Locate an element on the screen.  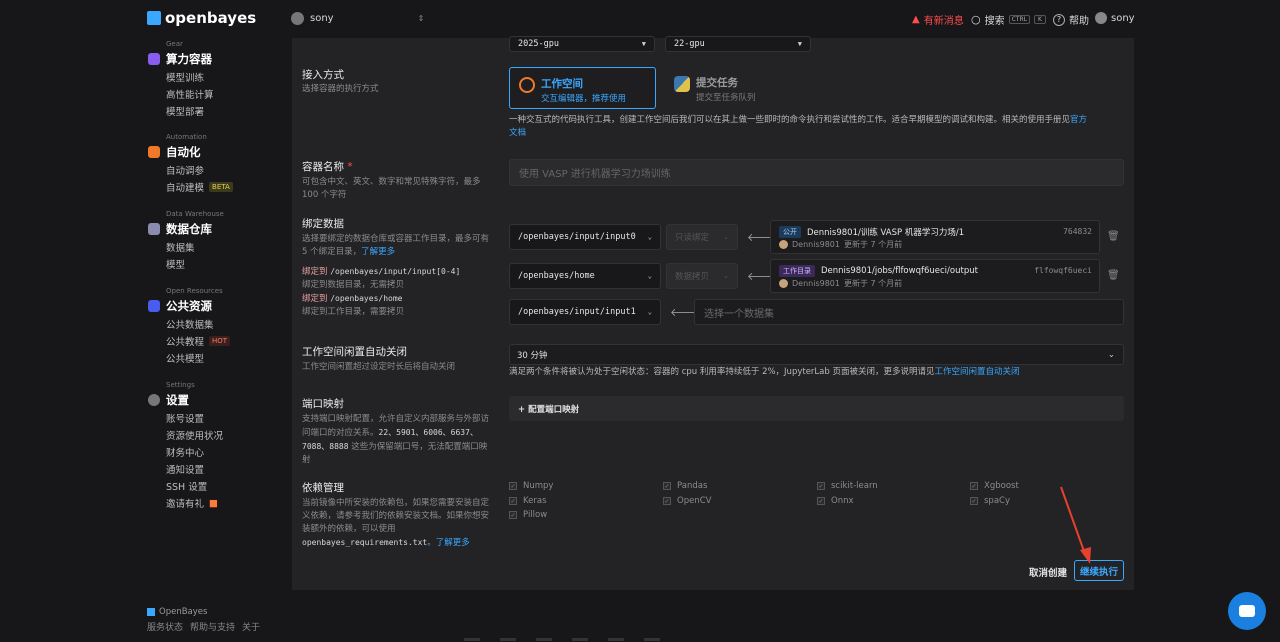
dep-name: Xgboost is located at coordinates (1001, 486).